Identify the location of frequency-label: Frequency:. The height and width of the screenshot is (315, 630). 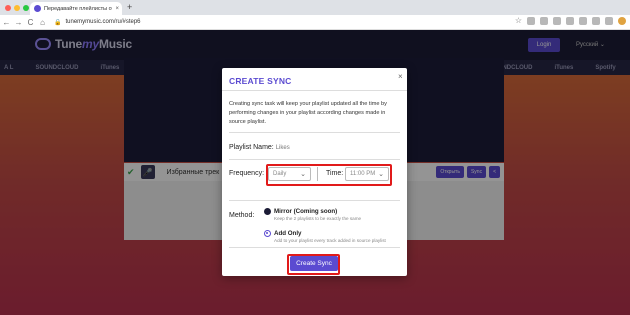
(247, 173).